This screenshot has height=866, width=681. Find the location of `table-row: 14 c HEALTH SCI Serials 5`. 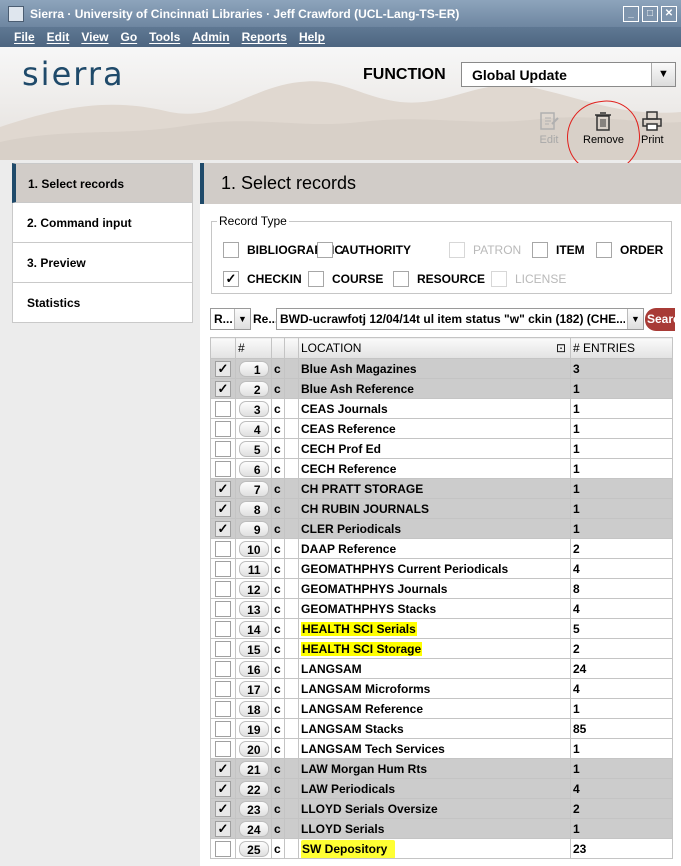

table-row: 14 c HEALTH SCI Serials 5 is located at coordinates (441, 628).